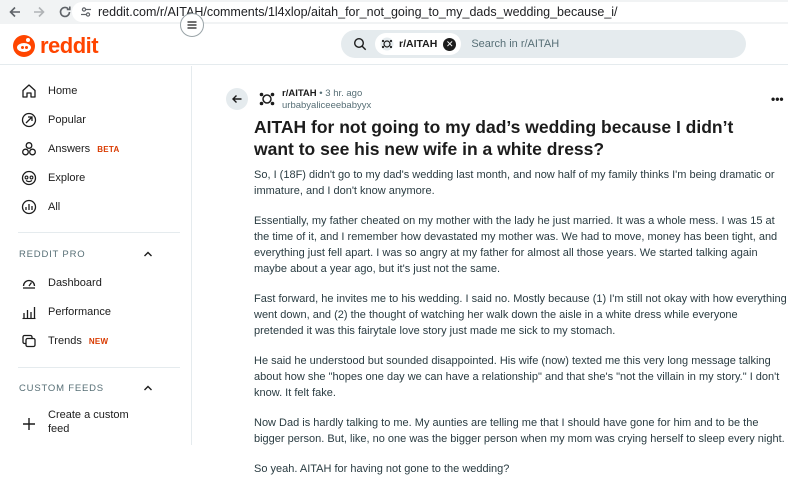 Image resolution: width=788 pixels, height=491 pixels. I want to click on sidebar-item-label: Home, so click(63, 91).